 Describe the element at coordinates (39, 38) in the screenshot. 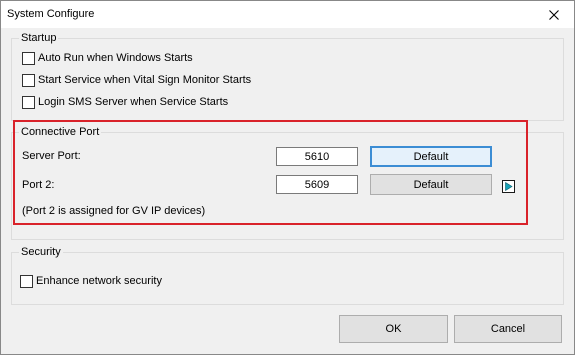

I see `startup-group-label: Startup` at that location.